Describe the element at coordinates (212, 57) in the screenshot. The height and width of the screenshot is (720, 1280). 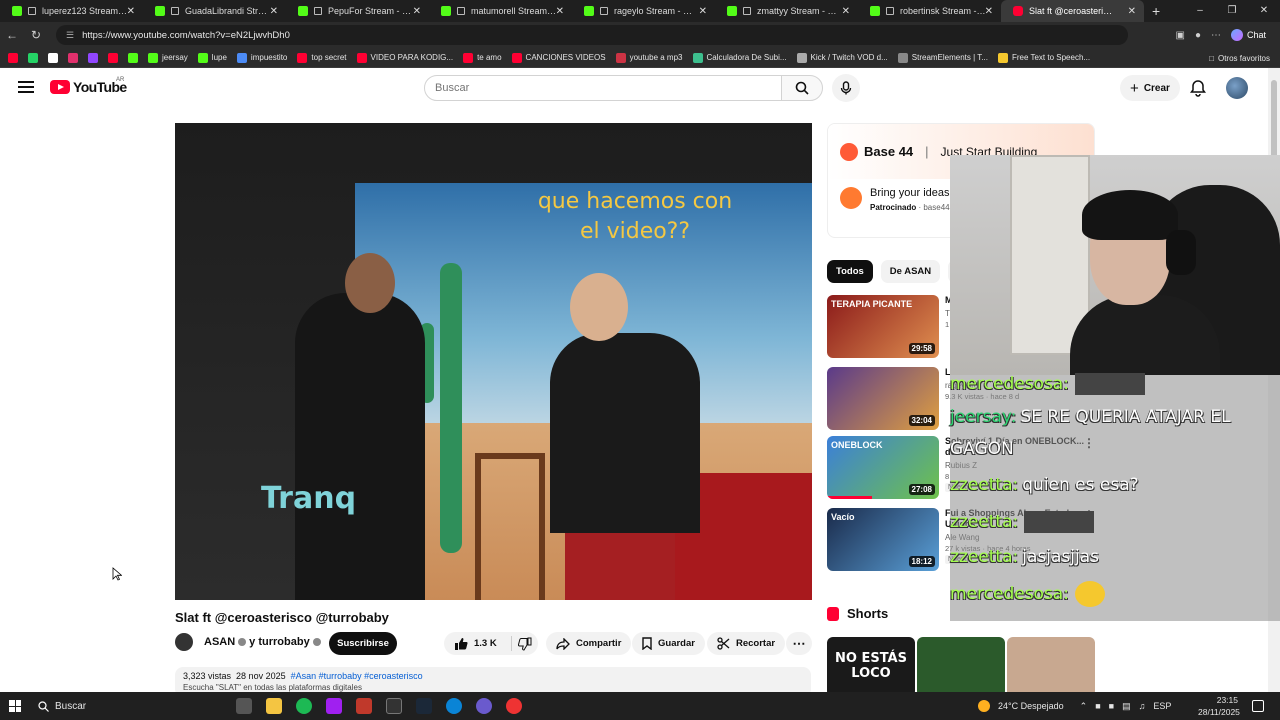
I see `bookmark-item: lupe` at that location.